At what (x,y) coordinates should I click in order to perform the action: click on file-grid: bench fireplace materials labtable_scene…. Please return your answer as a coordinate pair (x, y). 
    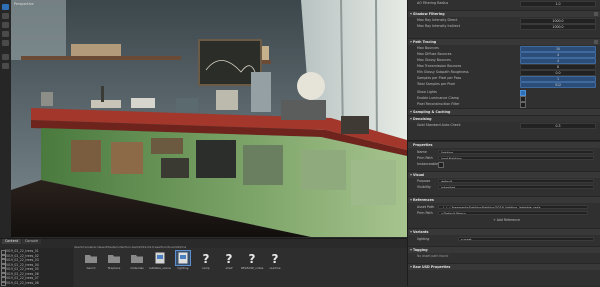
    Looking at the image, I should click on (240, 267).